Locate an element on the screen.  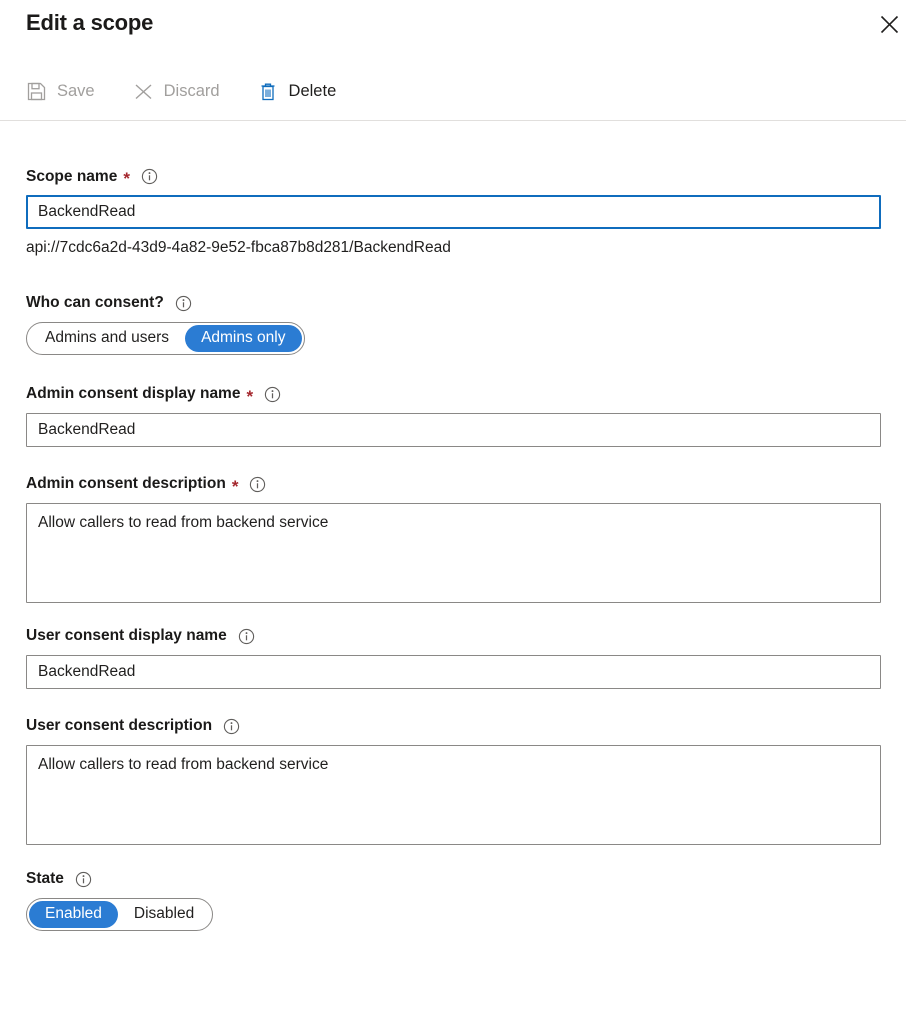
discard-button: Discard is located at coordinates (183, 91).